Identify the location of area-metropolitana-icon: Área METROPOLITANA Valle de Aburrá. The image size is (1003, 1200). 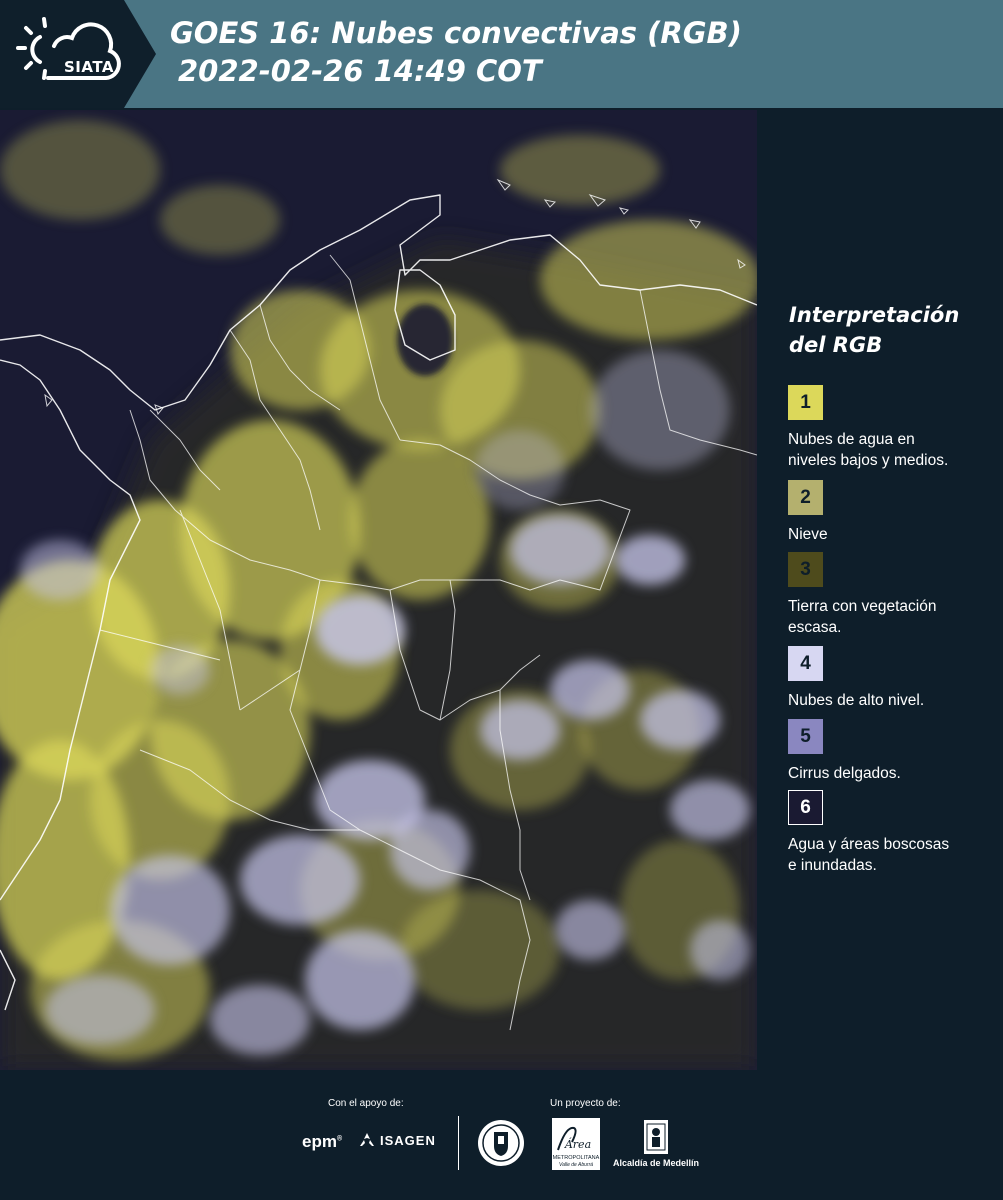
(576, 1144).